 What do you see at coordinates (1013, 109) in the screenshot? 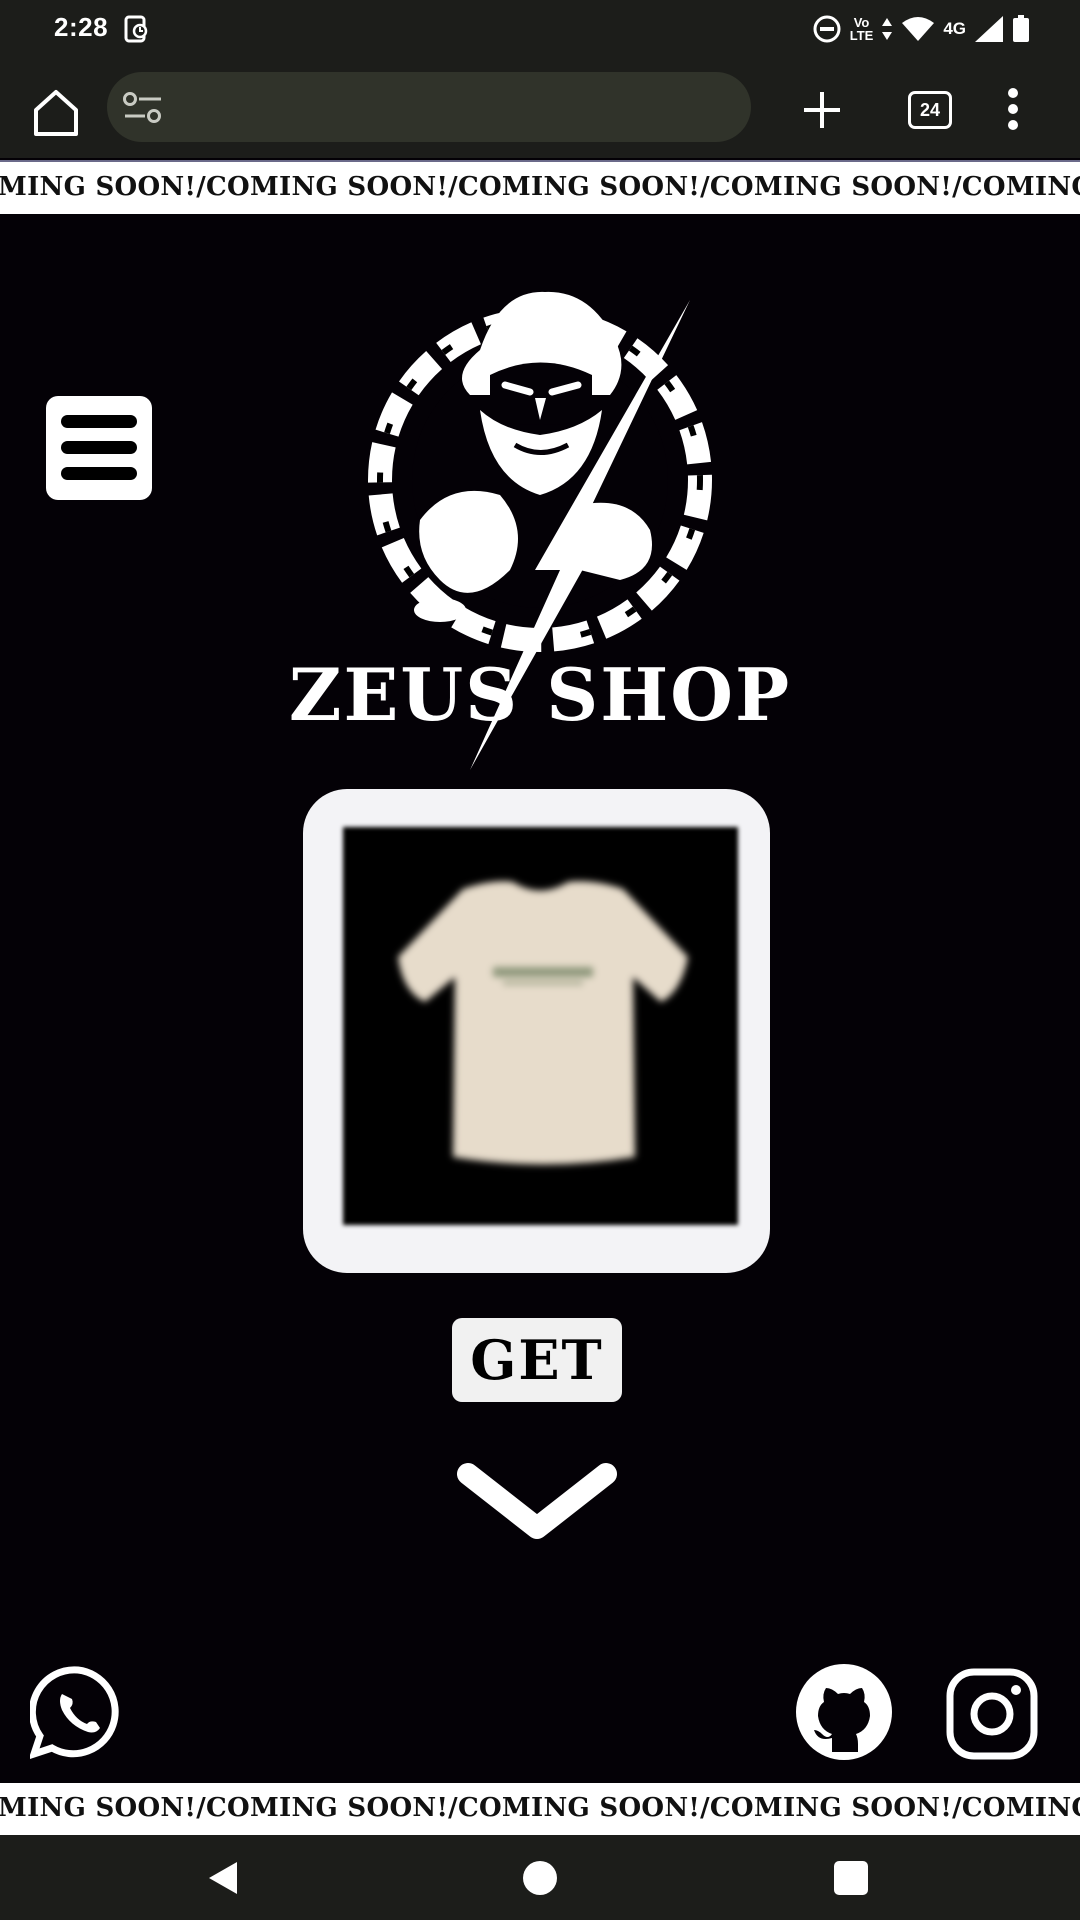
I see `more-menu-icon` at bounding box center [1013, 109].